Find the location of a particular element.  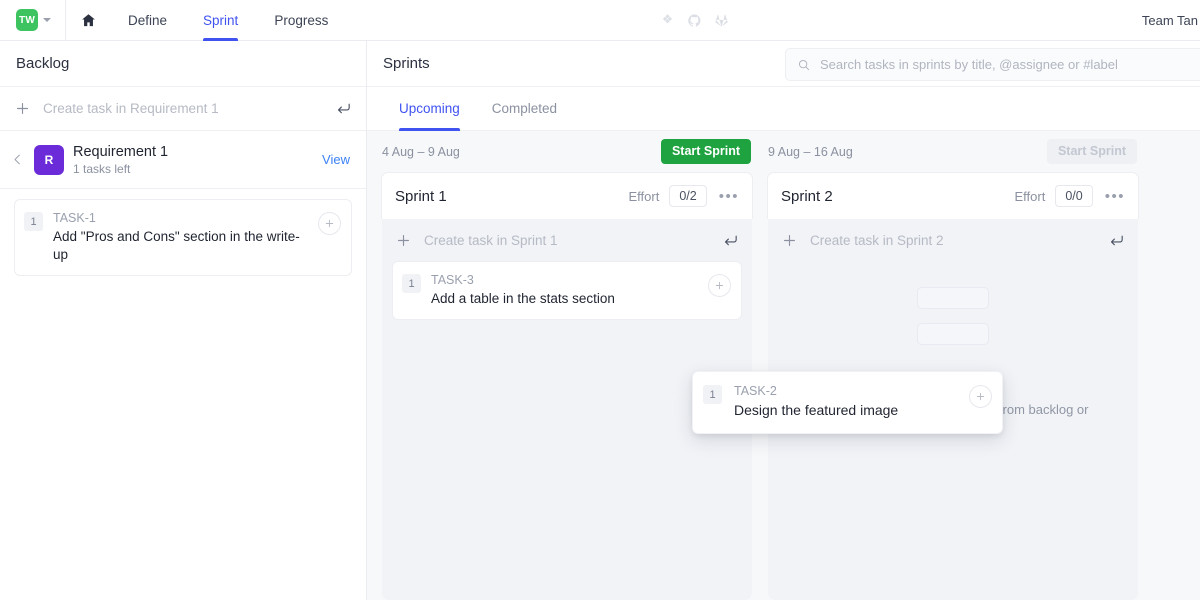

task-card-body: TASK-2 Design the featured image is located at coordinates (845, 402).